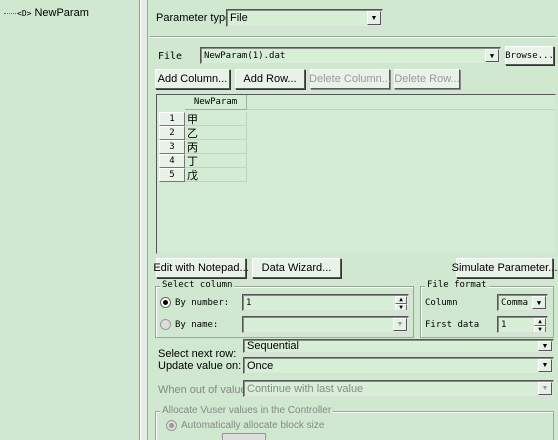  What do you see at coordinates (522, 324) in the screenshot?
I see `first-data-spinner: 1 ▲ ▼` at bounding box center [522, 324].